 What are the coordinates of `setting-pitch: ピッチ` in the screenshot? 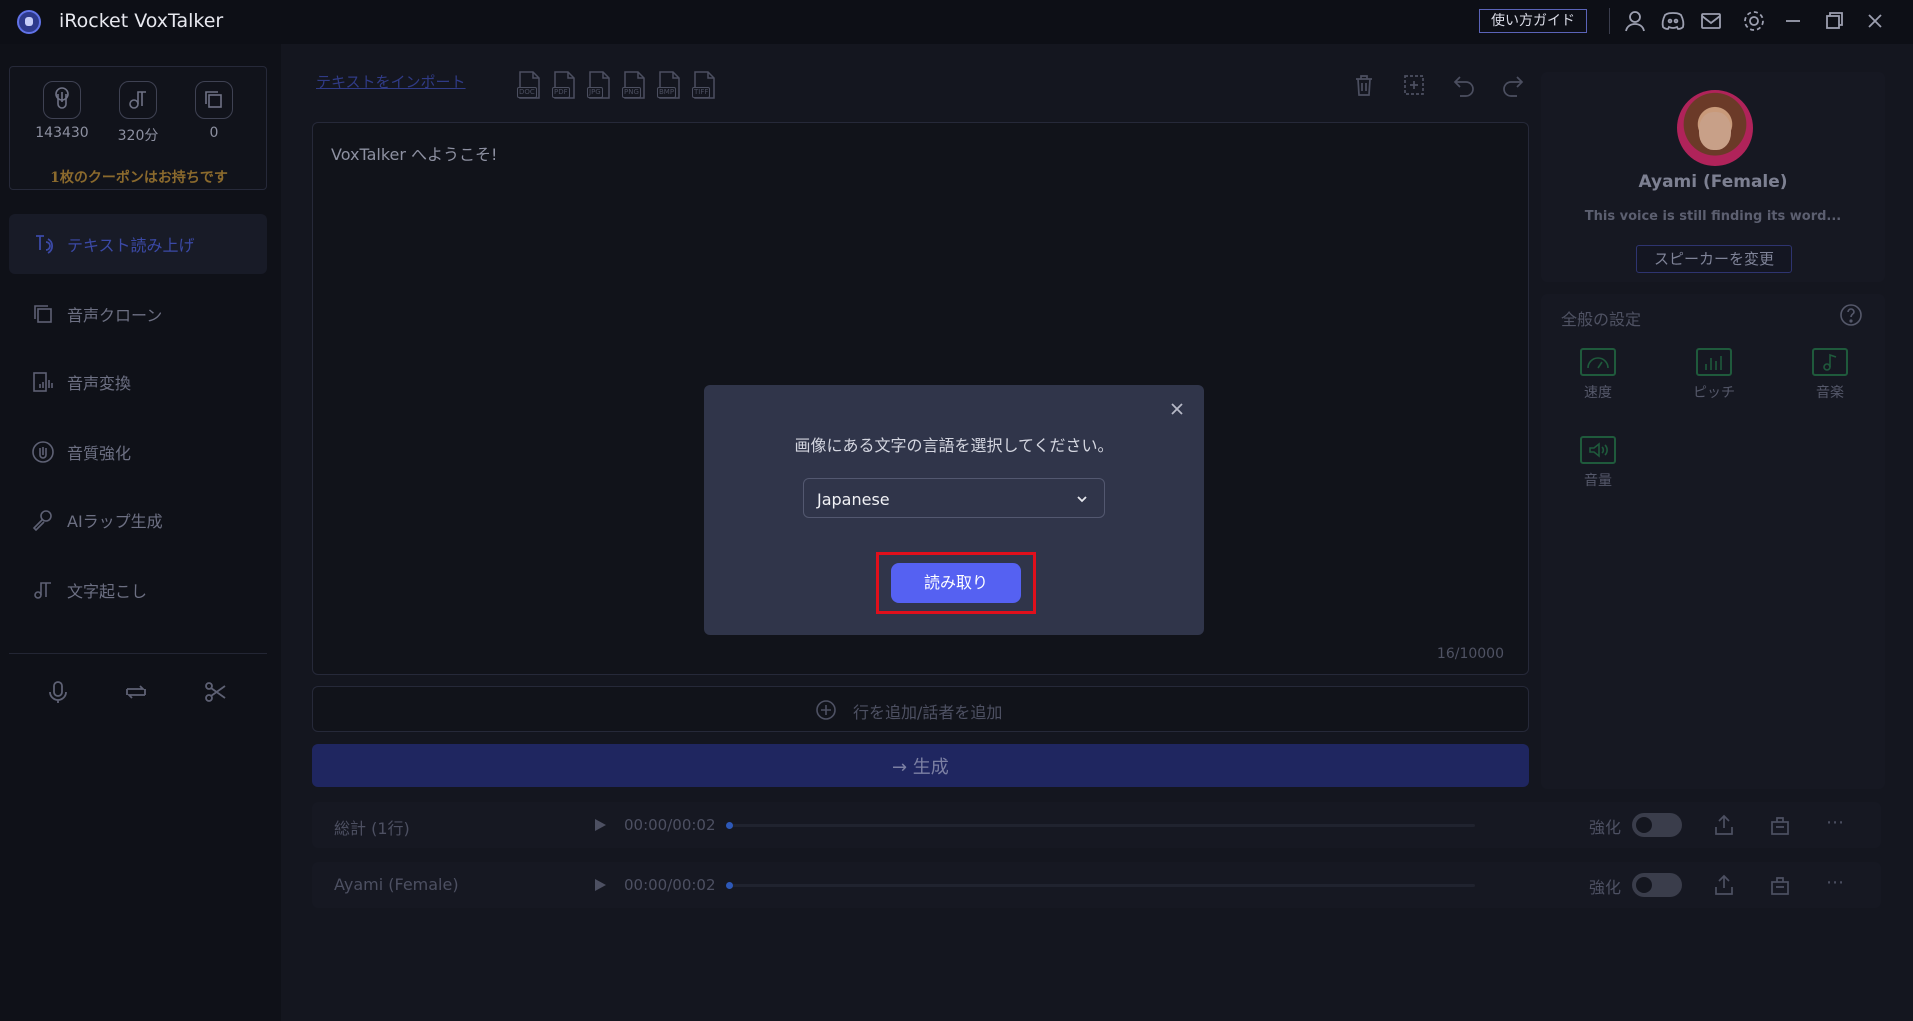 It's located at (1714, 375).